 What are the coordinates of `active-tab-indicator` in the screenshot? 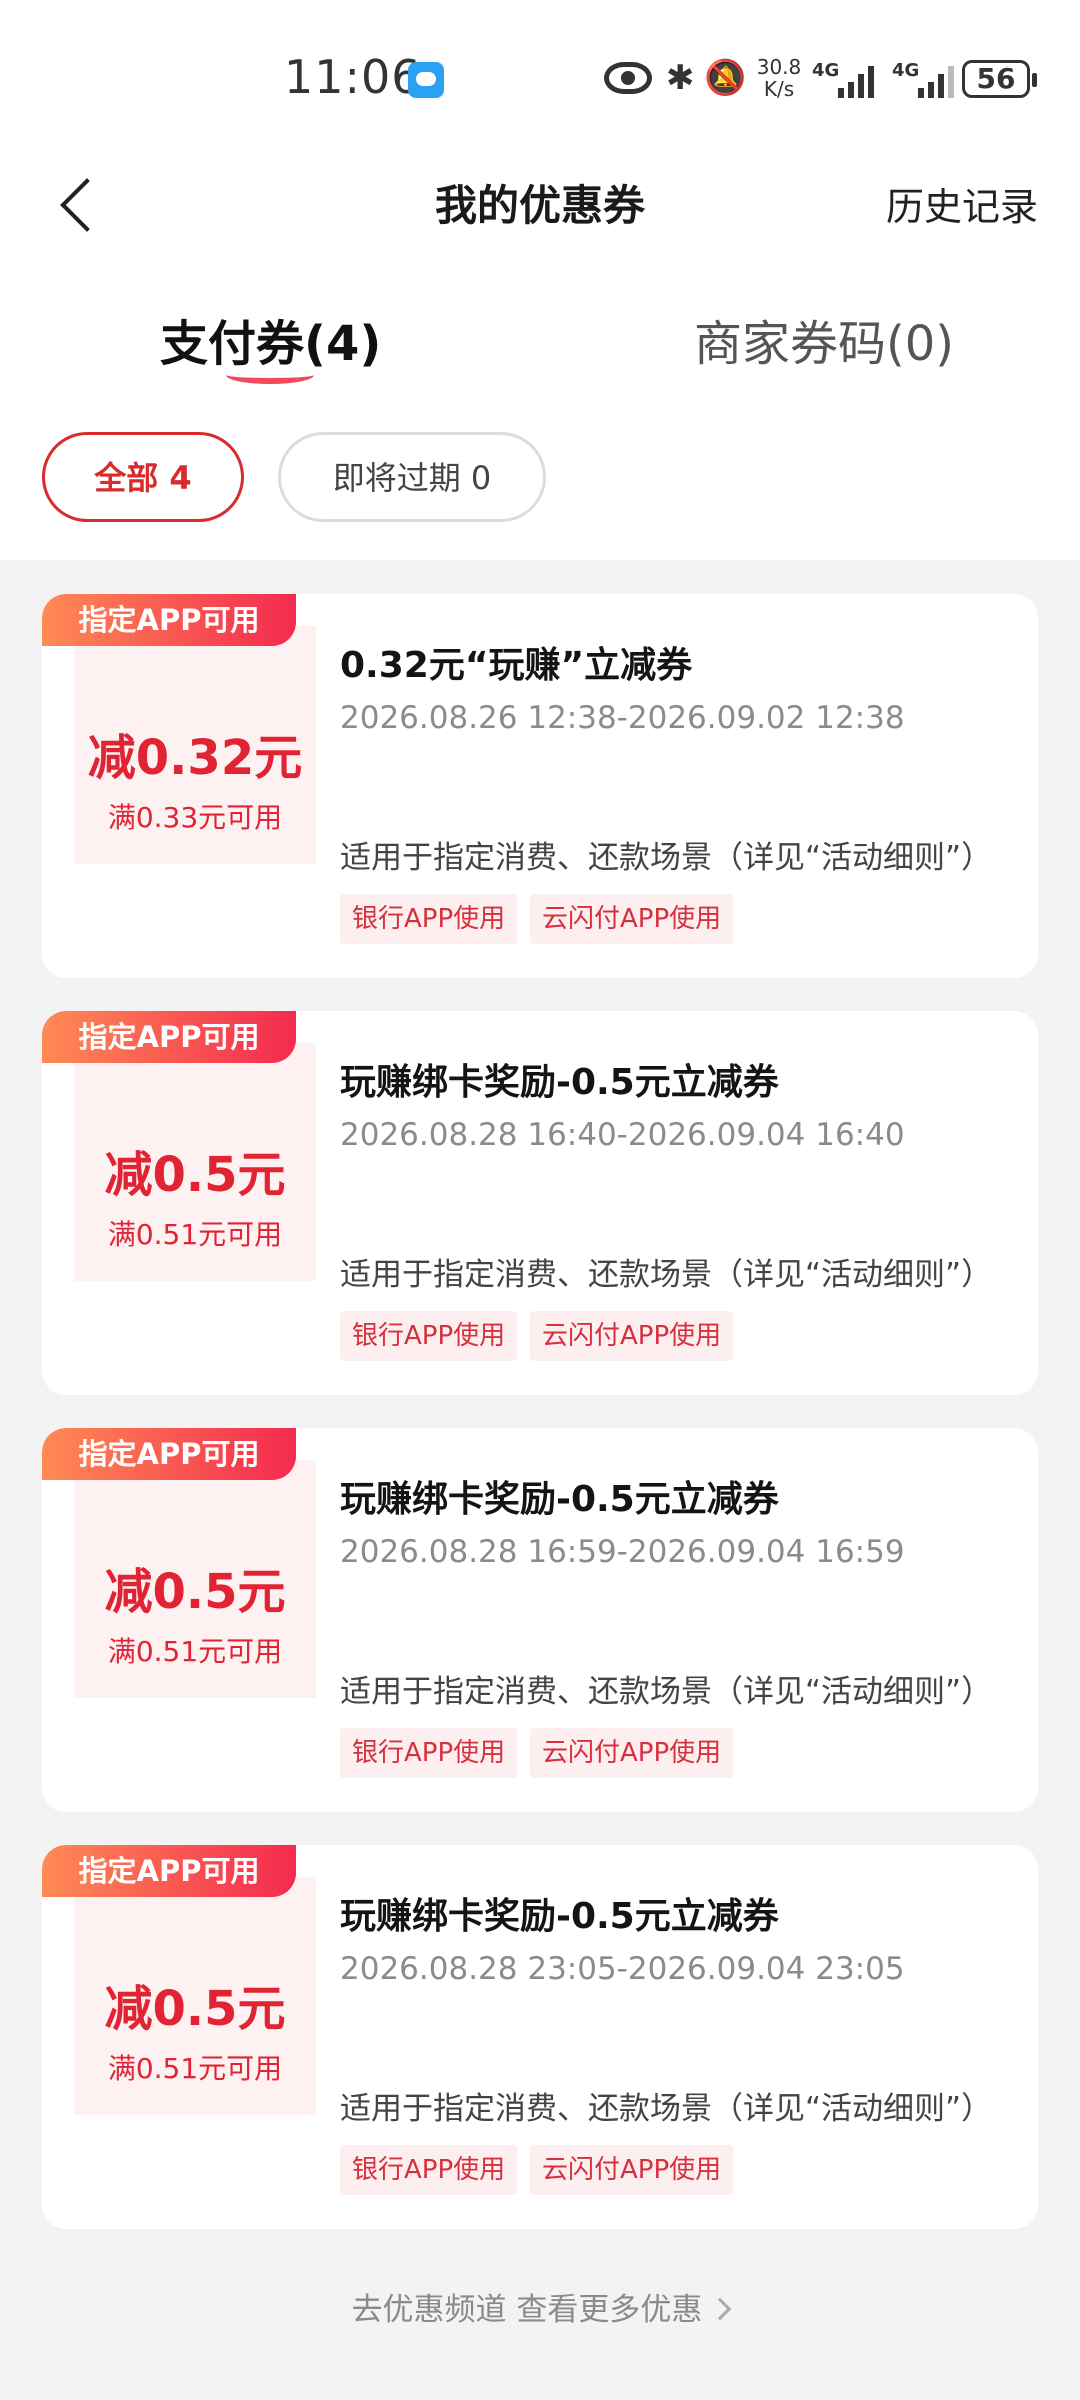 It's located at (270, 375).